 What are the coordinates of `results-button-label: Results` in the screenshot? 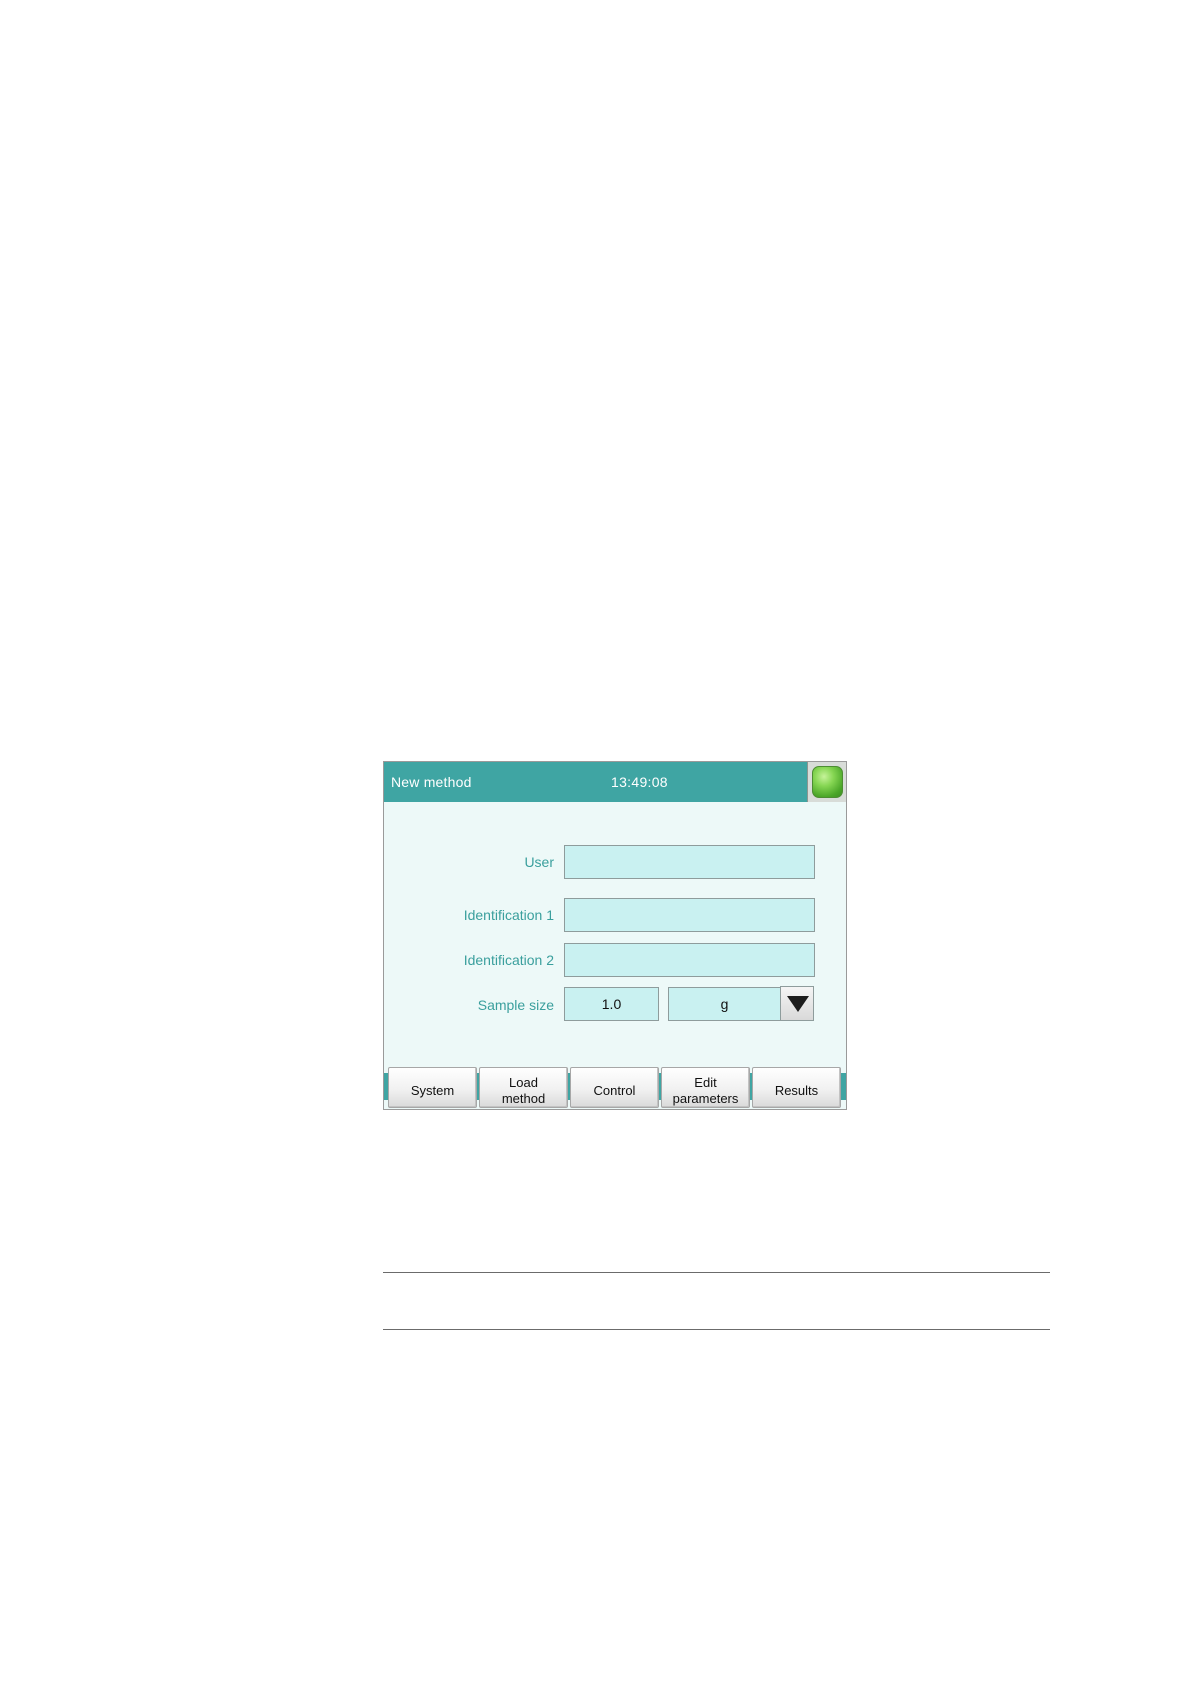 It's located at (796, 1090).